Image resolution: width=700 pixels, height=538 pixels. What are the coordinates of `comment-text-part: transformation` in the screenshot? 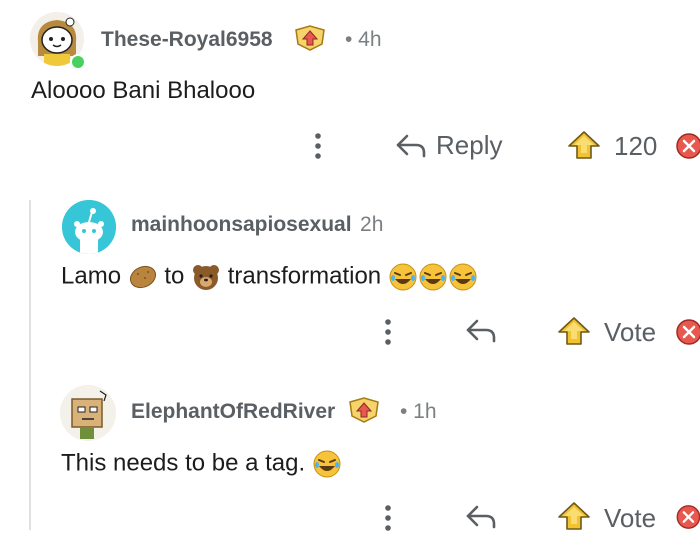 It's located at (304, 276).